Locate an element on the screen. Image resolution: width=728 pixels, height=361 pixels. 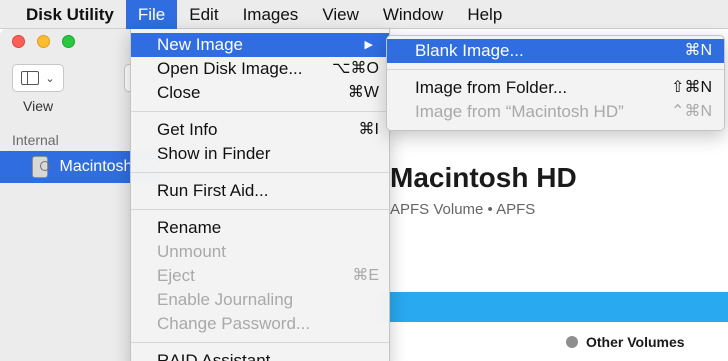
menubar-app-name: Disk Utility is located at coordinates (63, 14).